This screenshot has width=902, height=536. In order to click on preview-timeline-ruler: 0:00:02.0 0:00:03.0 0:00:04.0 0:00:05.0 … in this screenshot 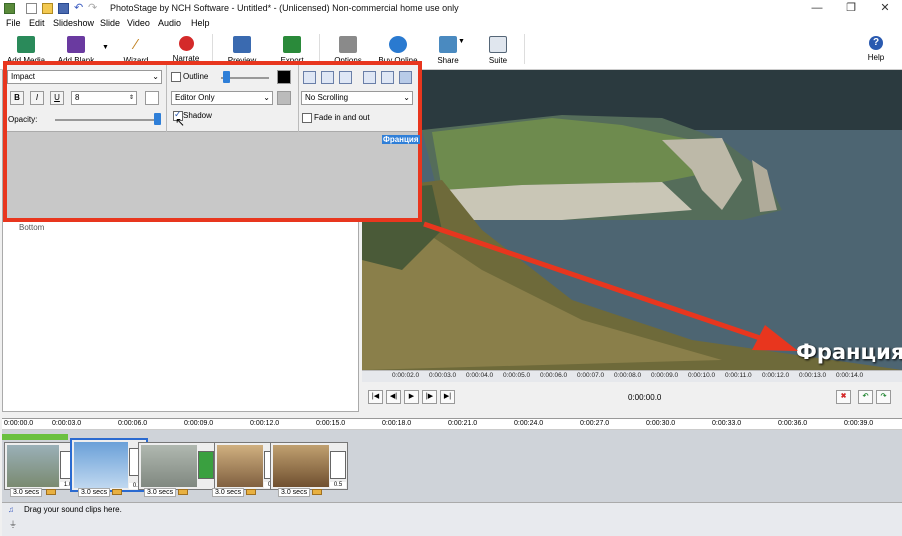, I will do `click(632, 376)`.